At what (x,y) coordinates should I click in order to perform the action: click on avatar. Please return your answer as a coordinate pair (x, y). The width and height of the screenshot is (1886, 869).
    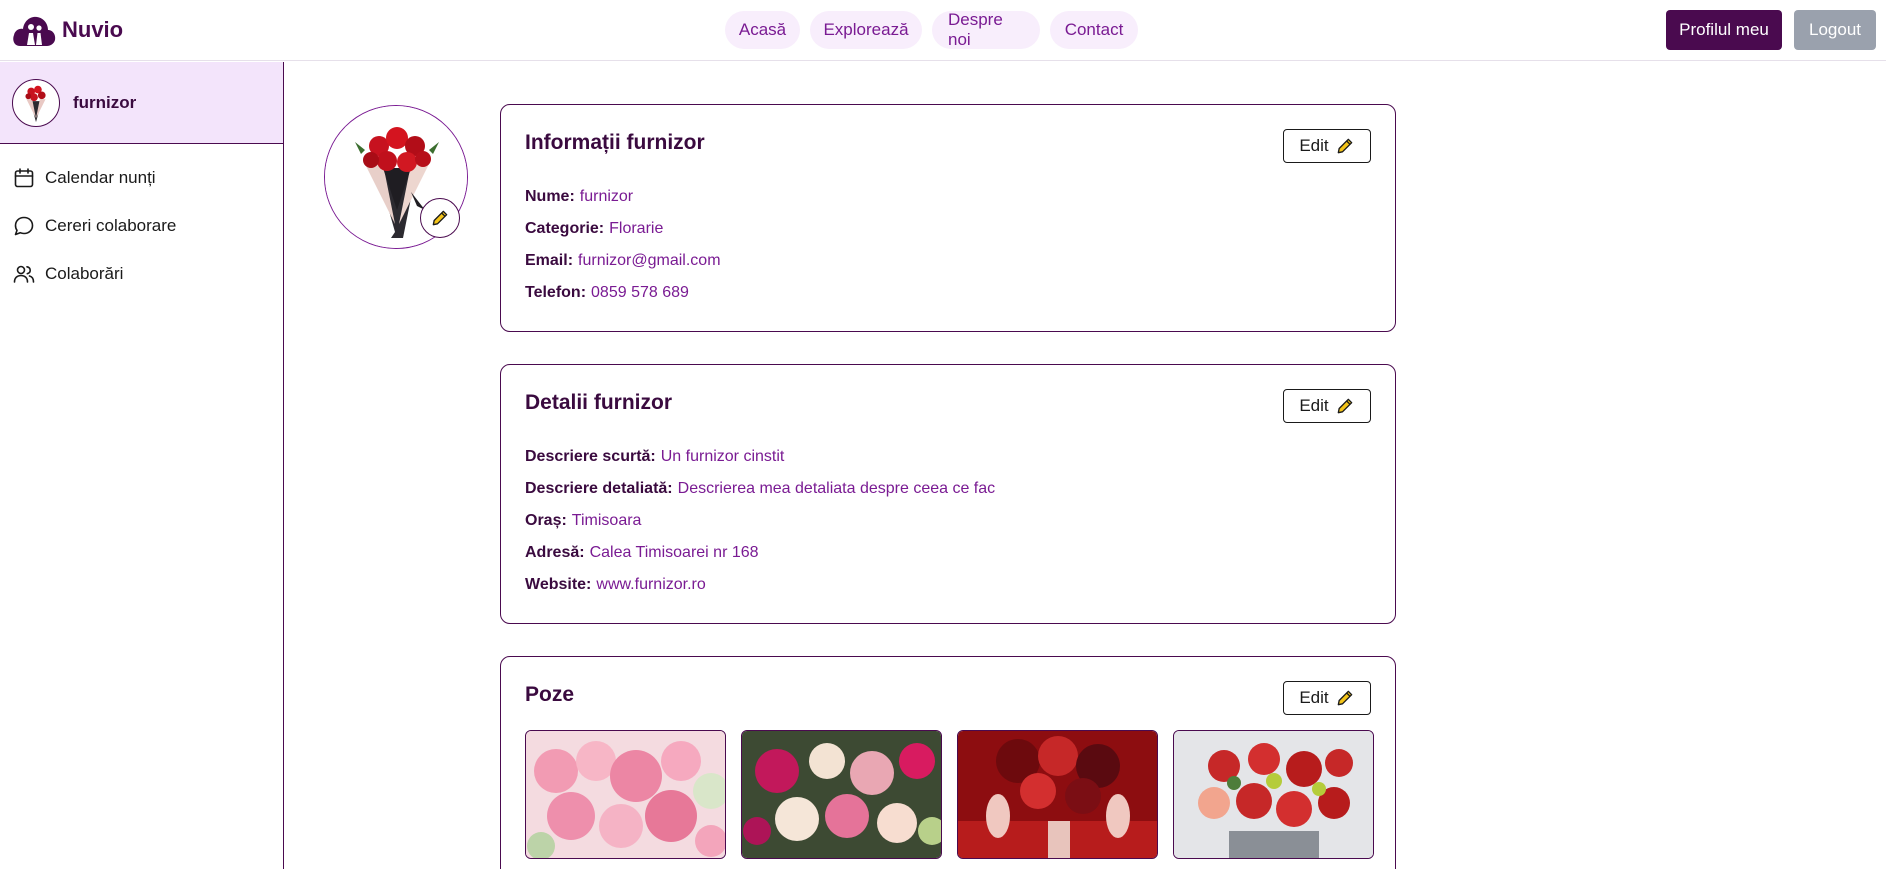
    Looking at the image, I should click on (36, 102).